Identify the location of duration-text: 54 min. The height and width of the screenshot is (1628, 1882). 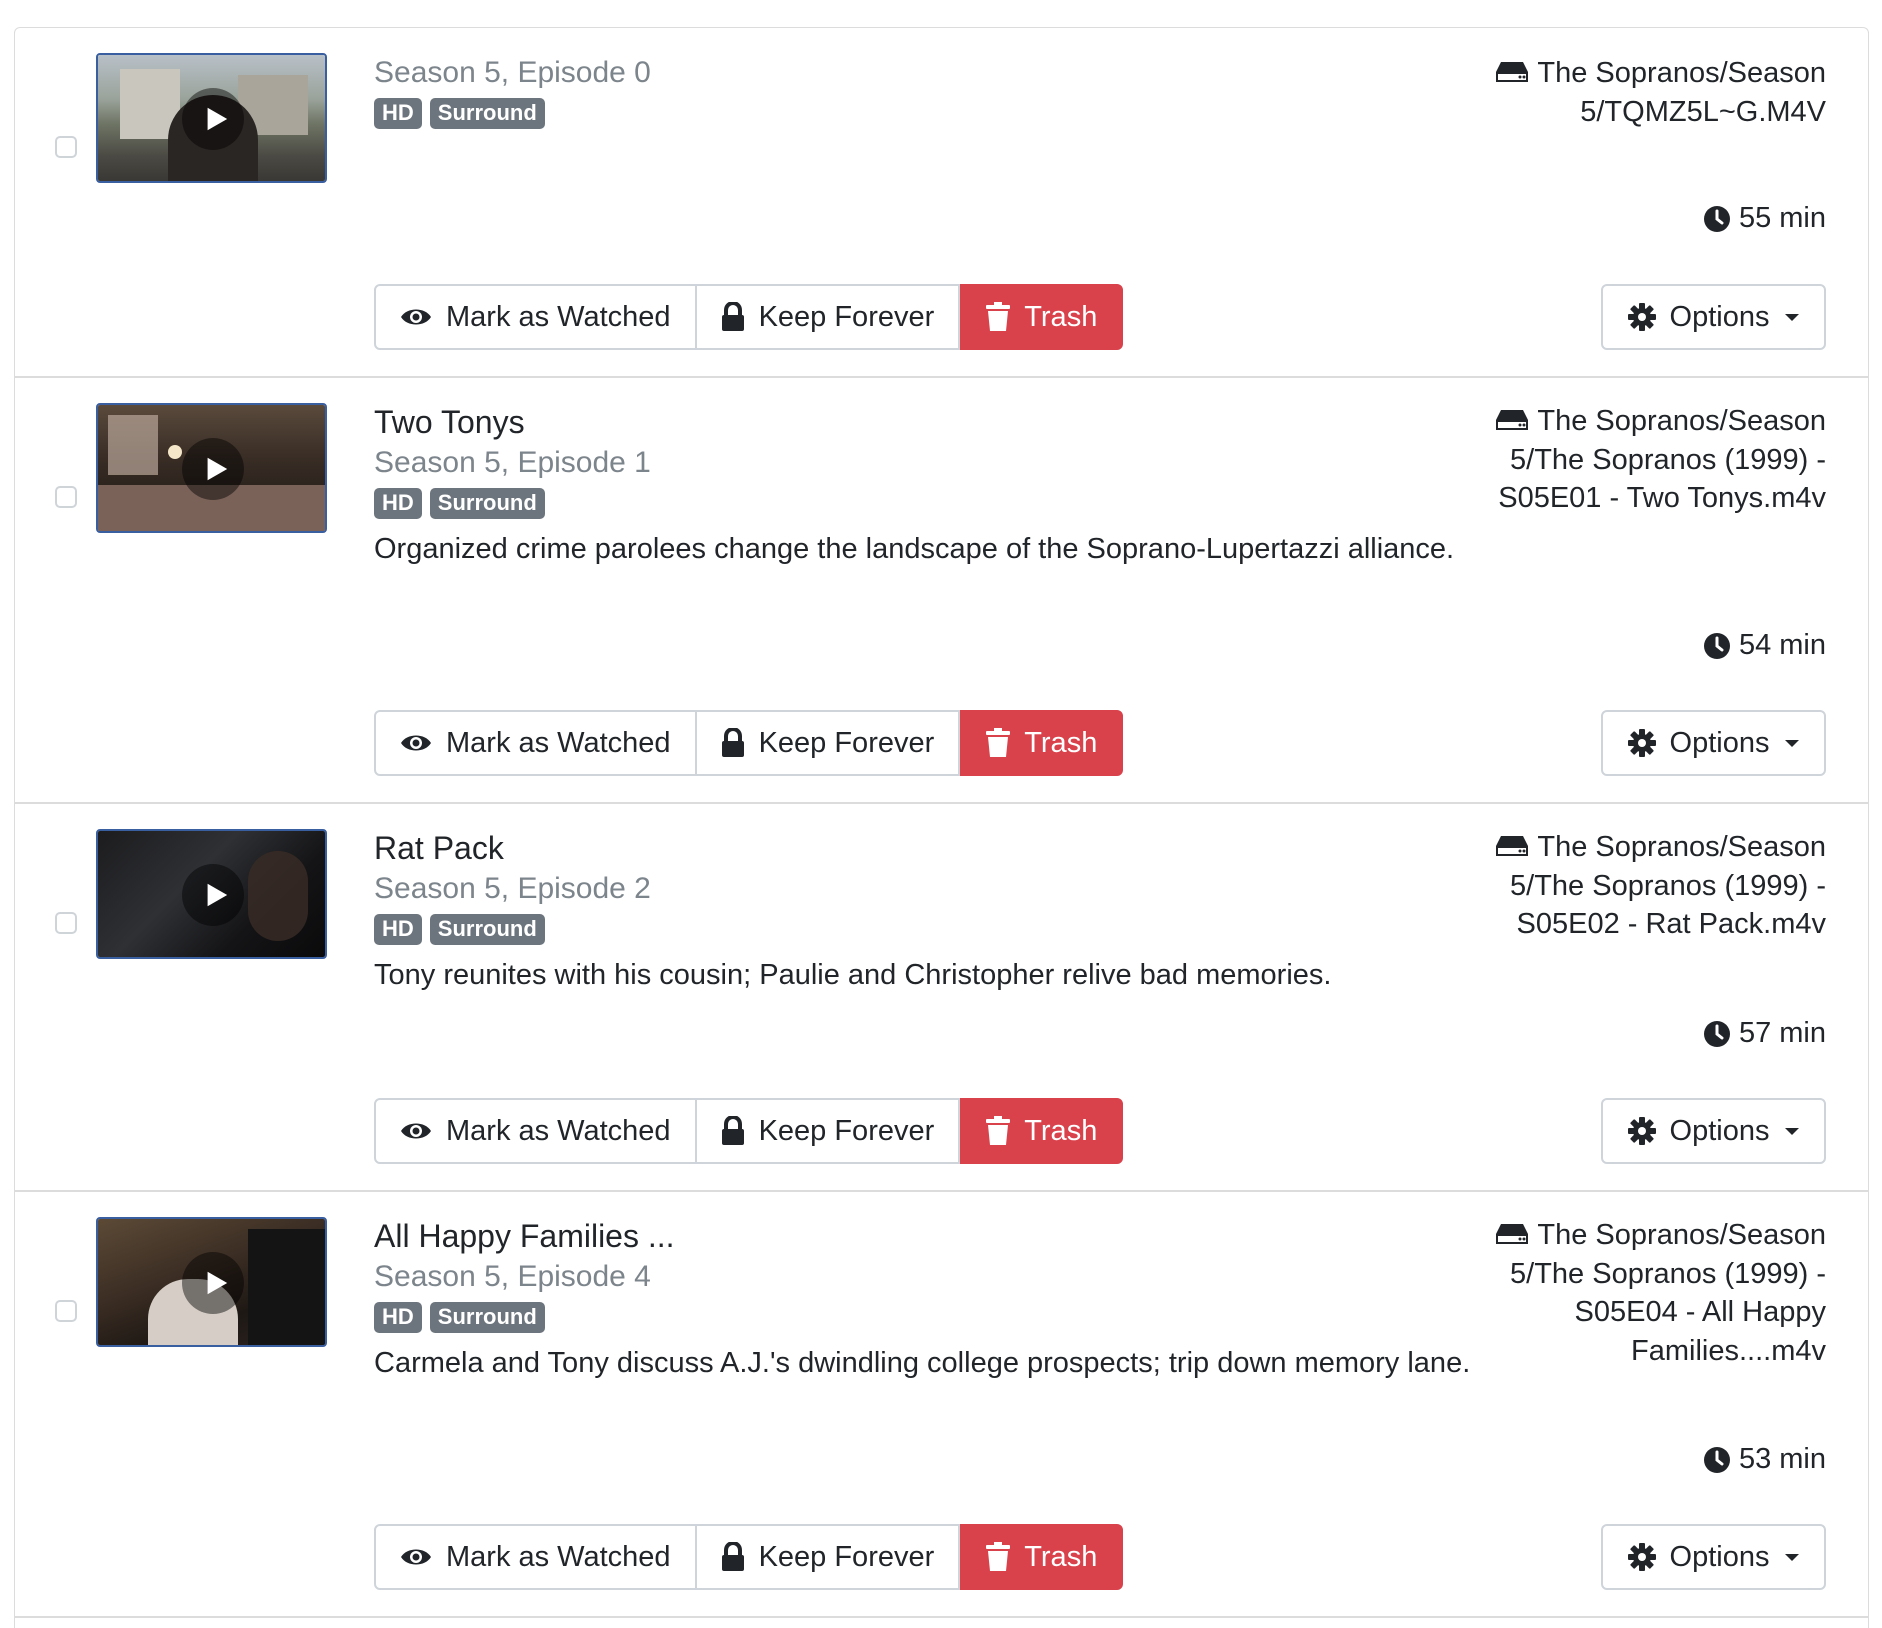
(1782, 645).